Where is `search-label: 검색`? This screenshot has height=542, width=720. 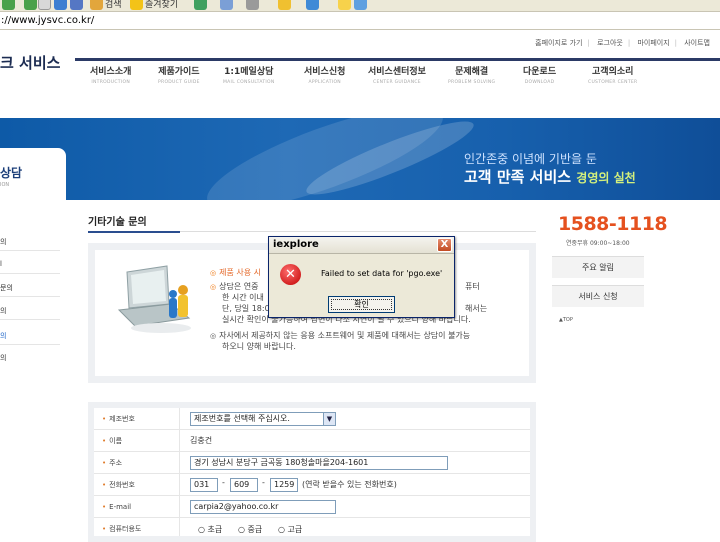 search-label: 검색 is located at coordinates (113, 5).